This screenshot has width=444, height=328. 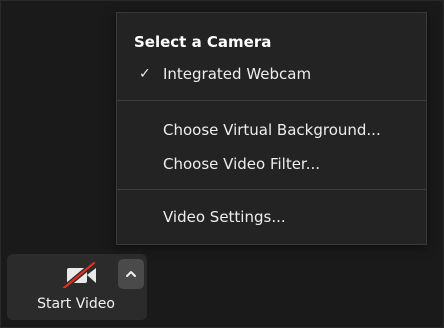 I want to click on chevron-up-icon, so click(x=131, y=274).